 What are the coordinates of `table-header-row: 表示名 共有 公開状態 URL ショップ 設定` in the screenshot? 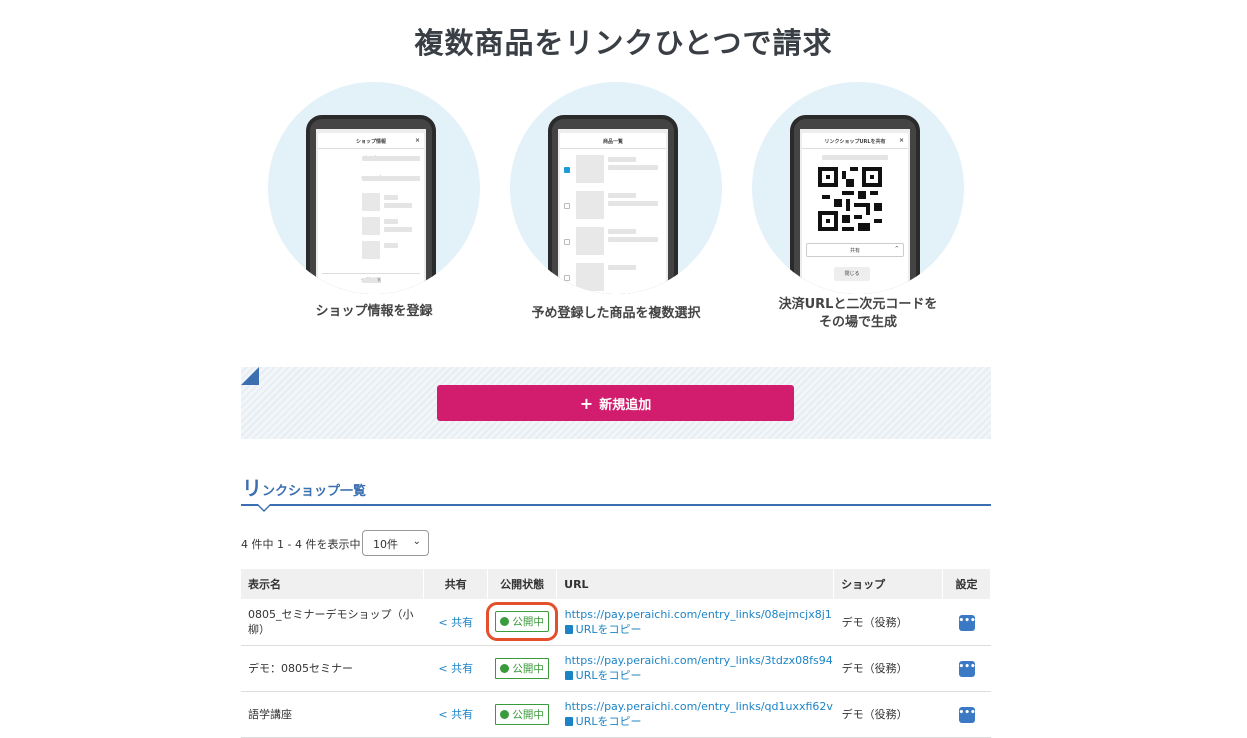 It's located at (616, 584).